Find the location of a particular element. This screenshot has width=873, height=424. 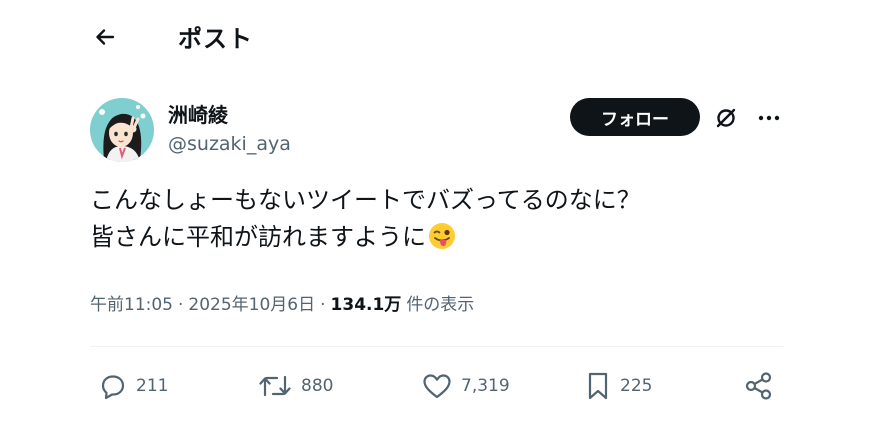

more-dots-icon is located at coordinates (769, 118).